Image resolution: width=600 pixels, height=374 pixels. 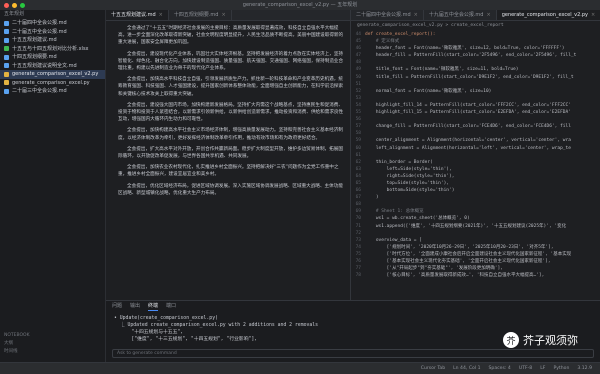 What do you see at coordinates (433, 368) in the screenshot?
I see `status-item: Cursor Tab` at bounding box center [433, 368].